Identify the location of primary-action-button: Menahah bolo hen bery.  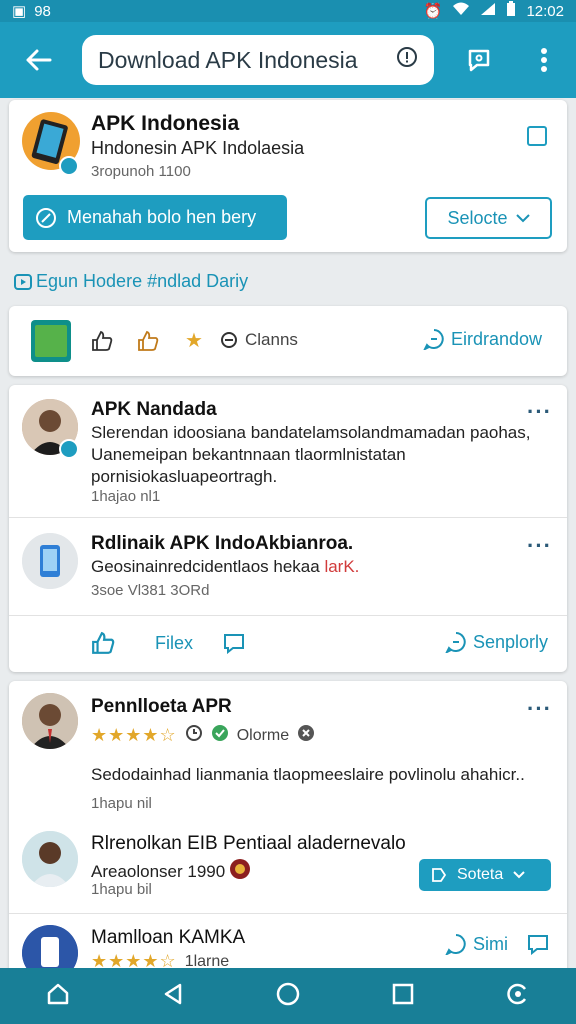
(155, 217).